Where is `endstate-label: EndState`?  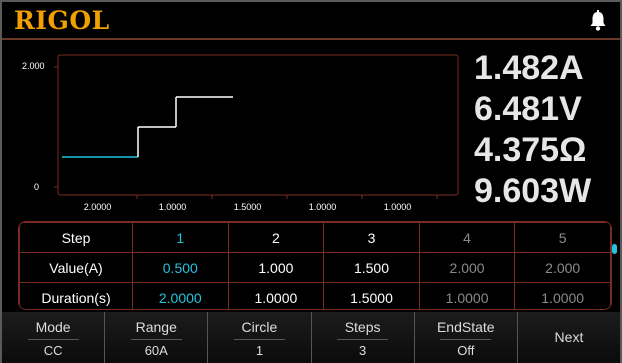
endstate-label: EndState is located at coordinates (465, 327).